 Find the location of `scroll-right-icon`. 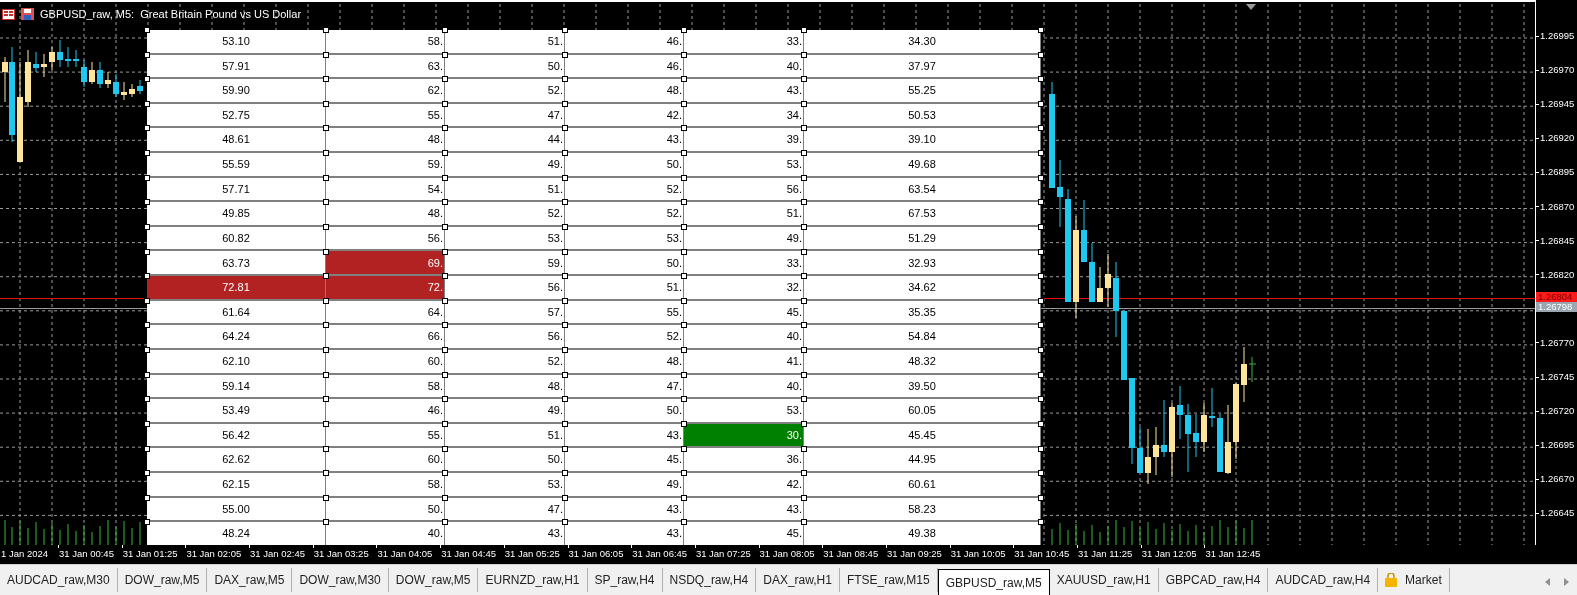

scroll-right-icon is located at coordinates (1566, 582).